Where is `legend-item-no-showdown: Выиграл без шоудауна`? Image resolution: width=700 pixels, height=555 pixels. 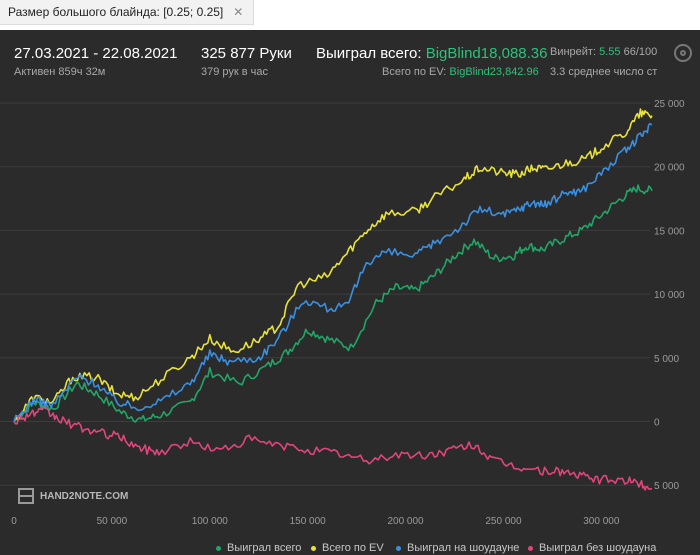
legend-item-no-showdown: Выиграл без шоудауна is located at coordinates (592, 548).